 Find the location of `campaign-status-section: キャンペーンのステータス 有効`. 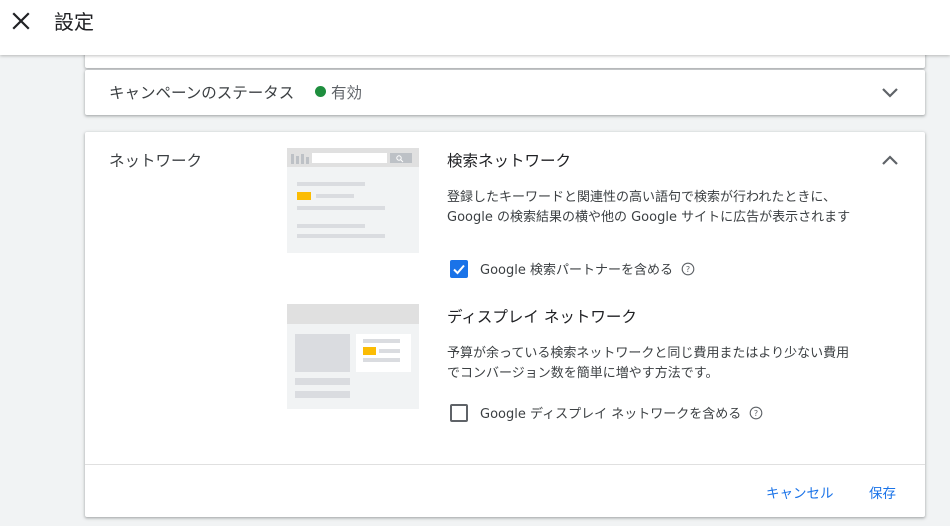

campaign-status-section: キャンペーンのステータス 有効 is located at coordinates (505, 92).